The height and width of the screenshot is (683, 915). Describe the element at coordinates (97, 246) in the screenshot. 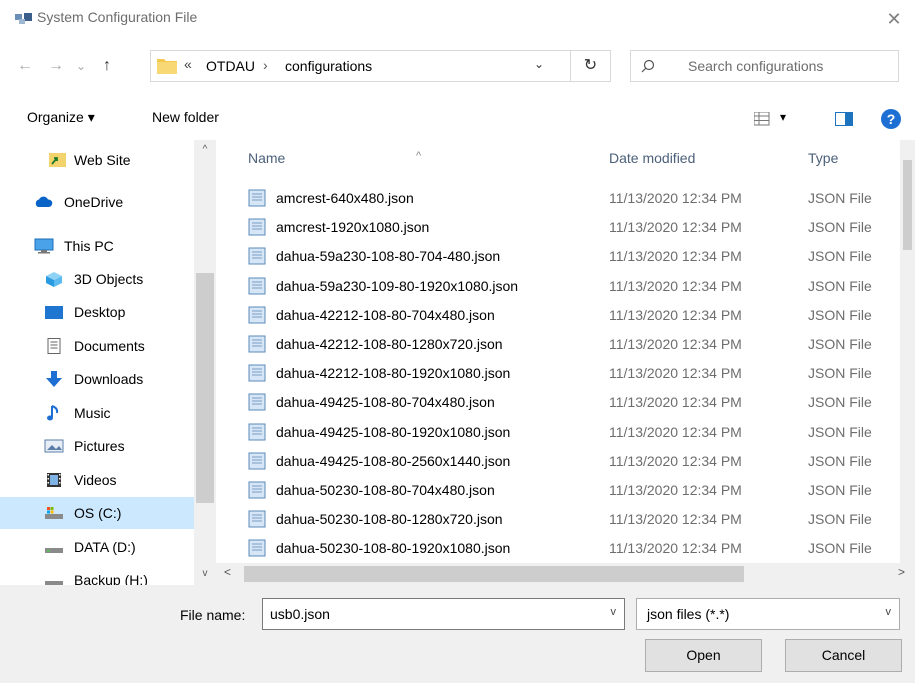

I see `sidebar-item-this-pc: This PC` at that location.